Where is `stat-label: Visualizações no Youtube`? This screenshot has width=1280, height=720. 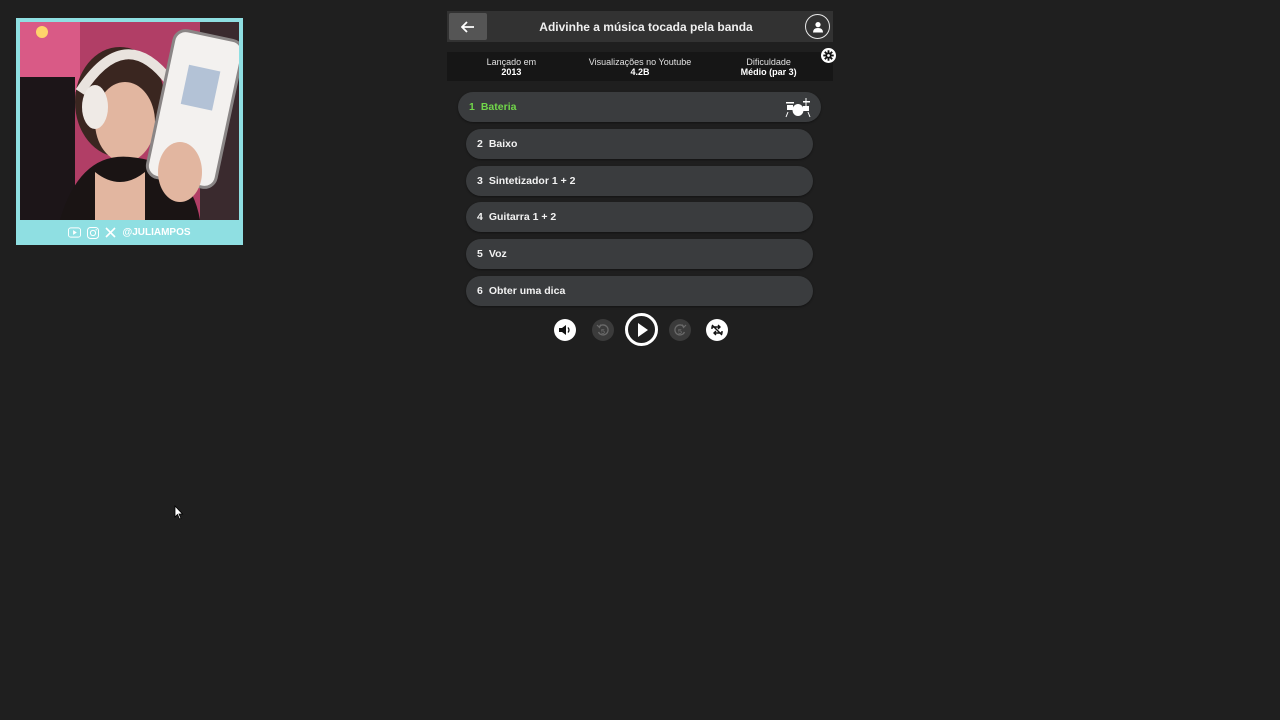
stat-label: Visualizações no Youtube is located at coordinates (640, 61).